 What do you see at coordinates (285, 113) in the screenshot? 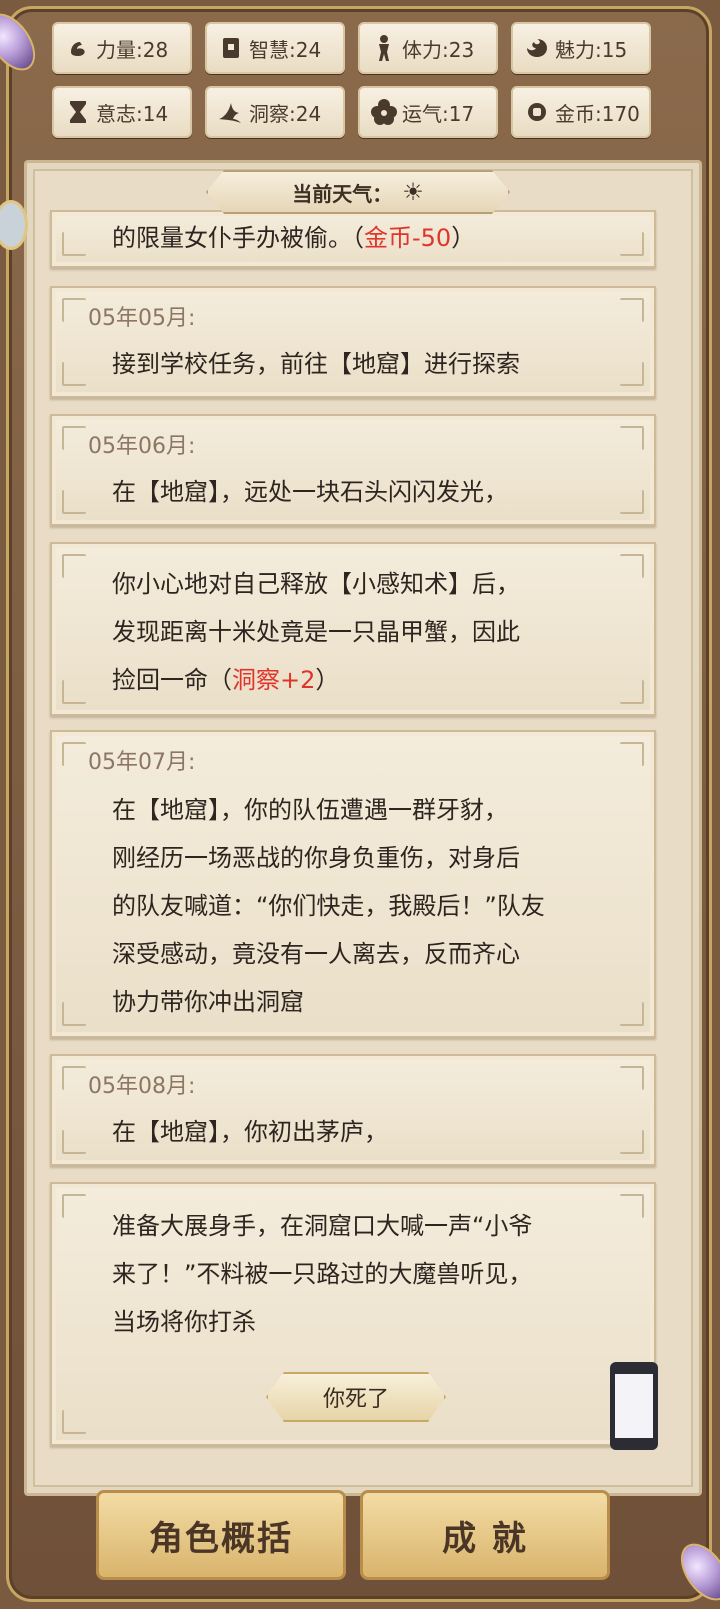
I see `stat-label: 洞察:24` at bounding box center [285, 113].